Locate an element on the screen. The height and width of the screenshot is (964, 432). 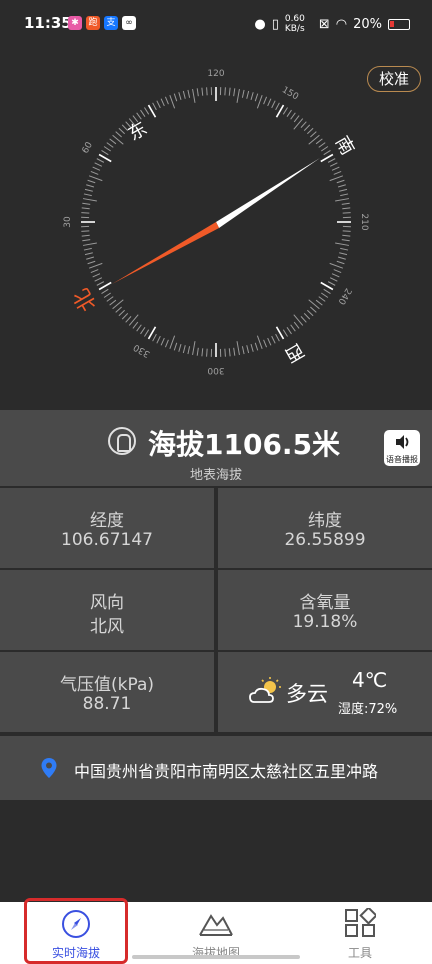
compass-degree-label: 330 is located at coordinates (142, 349).